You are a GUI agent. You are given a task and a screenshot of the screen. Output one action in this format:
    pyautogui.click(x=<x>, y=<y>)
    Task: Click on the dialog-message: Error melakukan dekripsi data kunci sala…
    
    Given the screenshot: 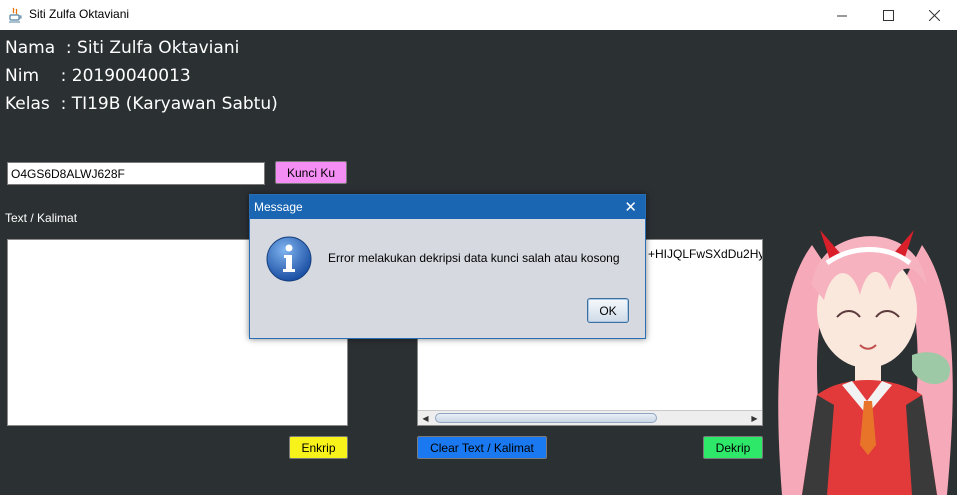 What is the action you would take?
    pyautogui.click(x=474, y=258)
    